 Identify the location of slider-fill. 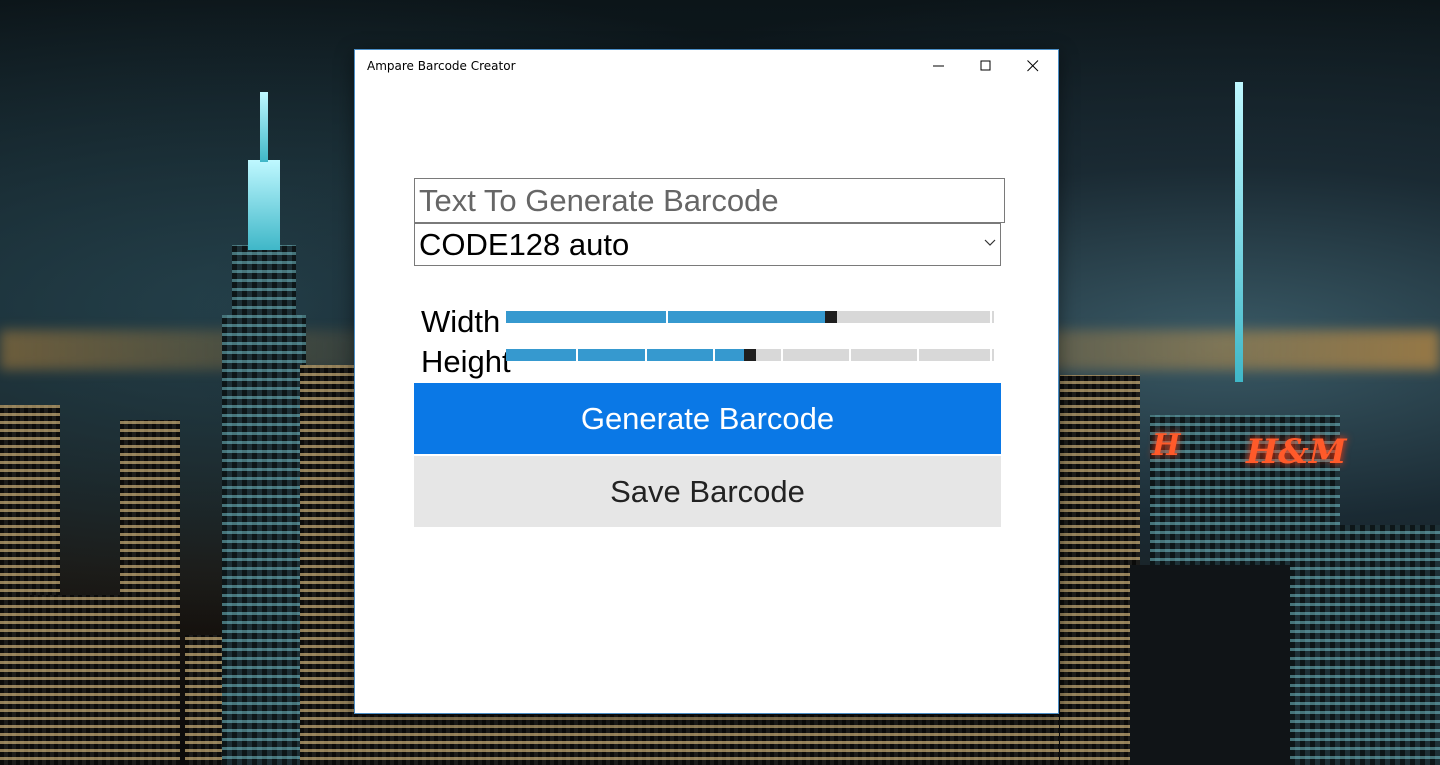
(625, 355).